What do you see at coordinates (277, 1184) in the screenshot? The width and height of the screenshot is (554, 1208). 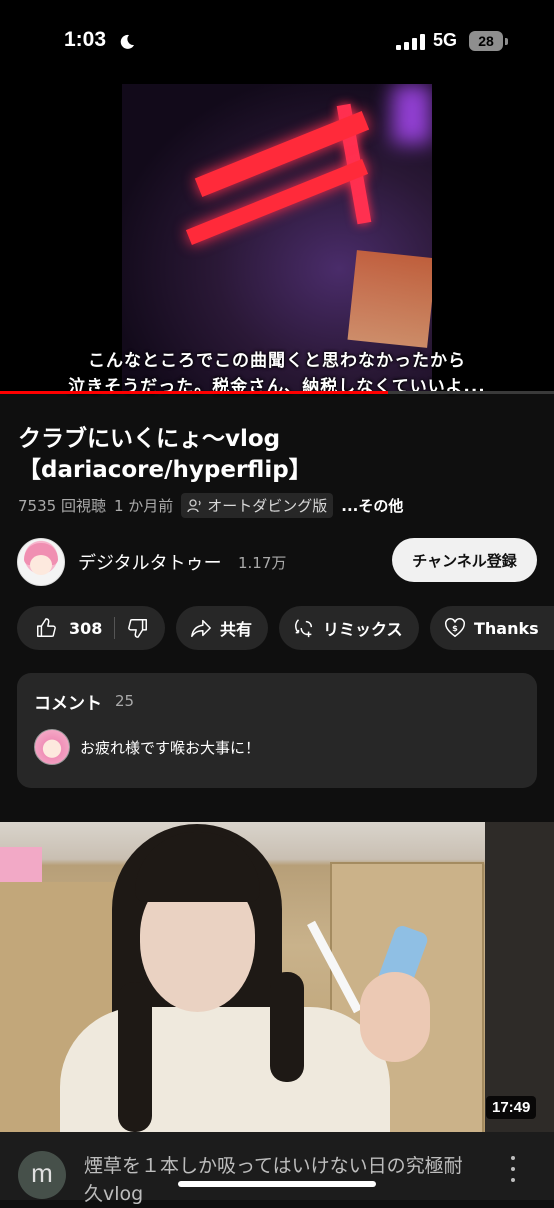 I see `home-indicator` at bounding box center [277, 1184].